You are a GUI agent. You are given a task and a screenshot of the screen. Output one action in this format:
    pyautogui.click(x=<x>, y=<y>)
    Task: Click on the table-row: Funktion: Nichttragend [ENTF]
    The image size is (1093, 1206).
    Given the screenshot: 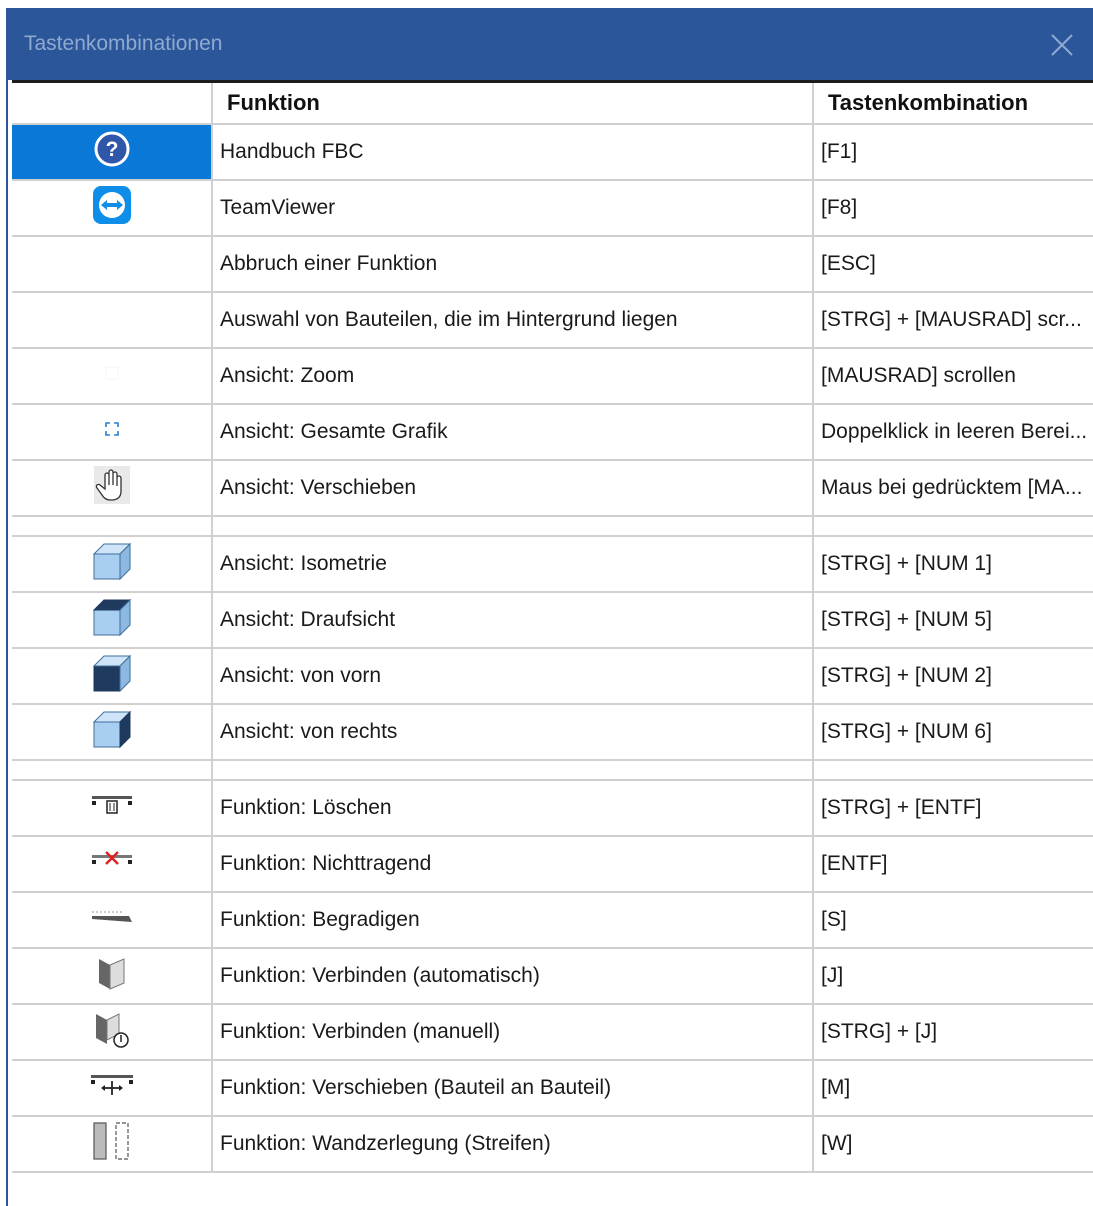 What is the action you would take?
    pyautogui.click(x=552, y=864)
    